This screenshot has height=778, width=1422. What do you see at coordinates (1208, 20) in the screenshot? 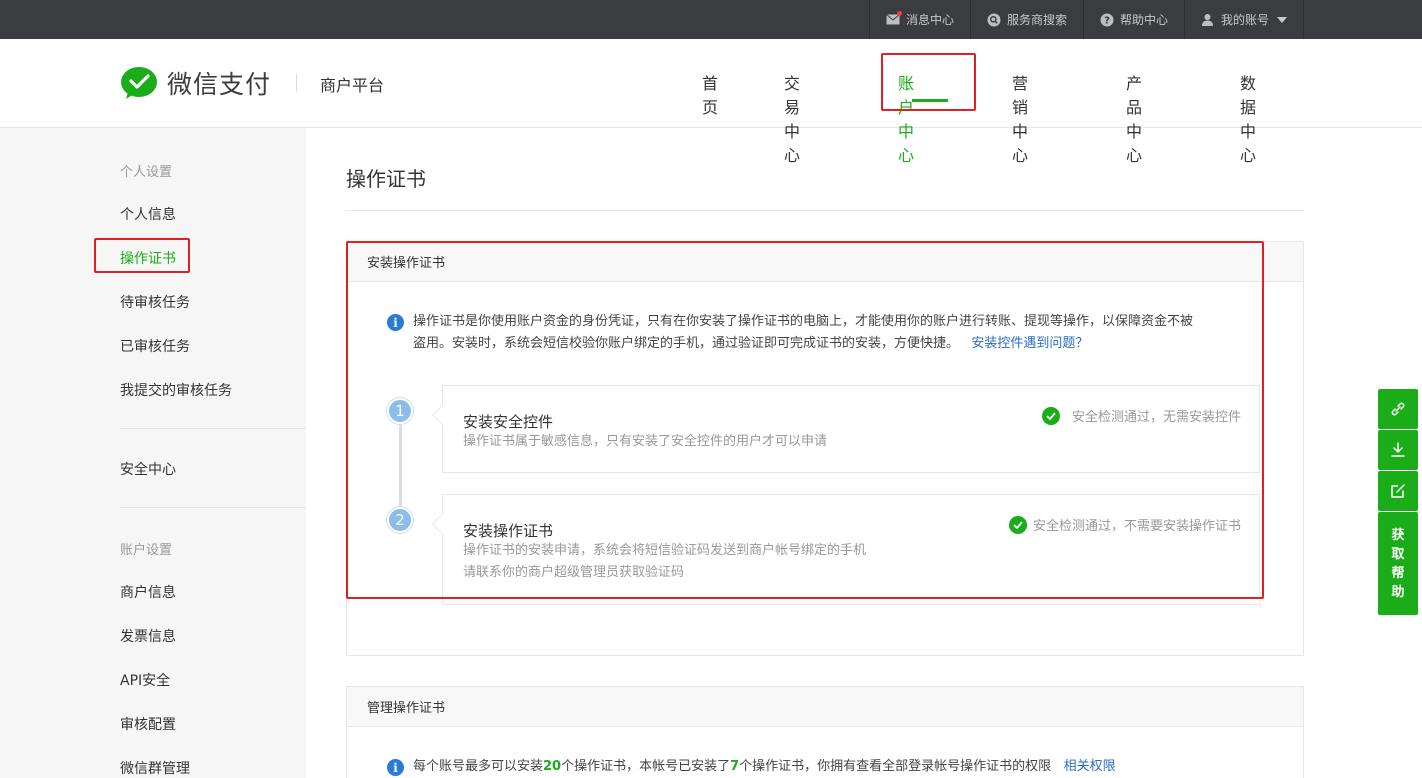
I see `user-icon` at bounding box center [1208, 20].